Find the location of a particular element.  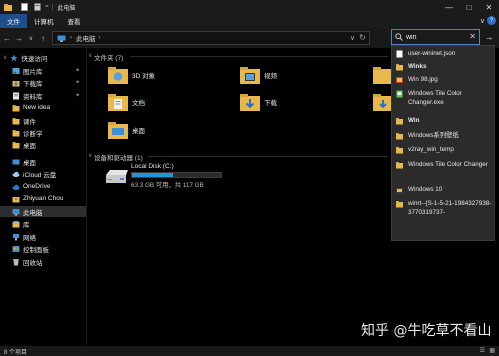

search-box: ✕ is located at coordinates (435, 37).